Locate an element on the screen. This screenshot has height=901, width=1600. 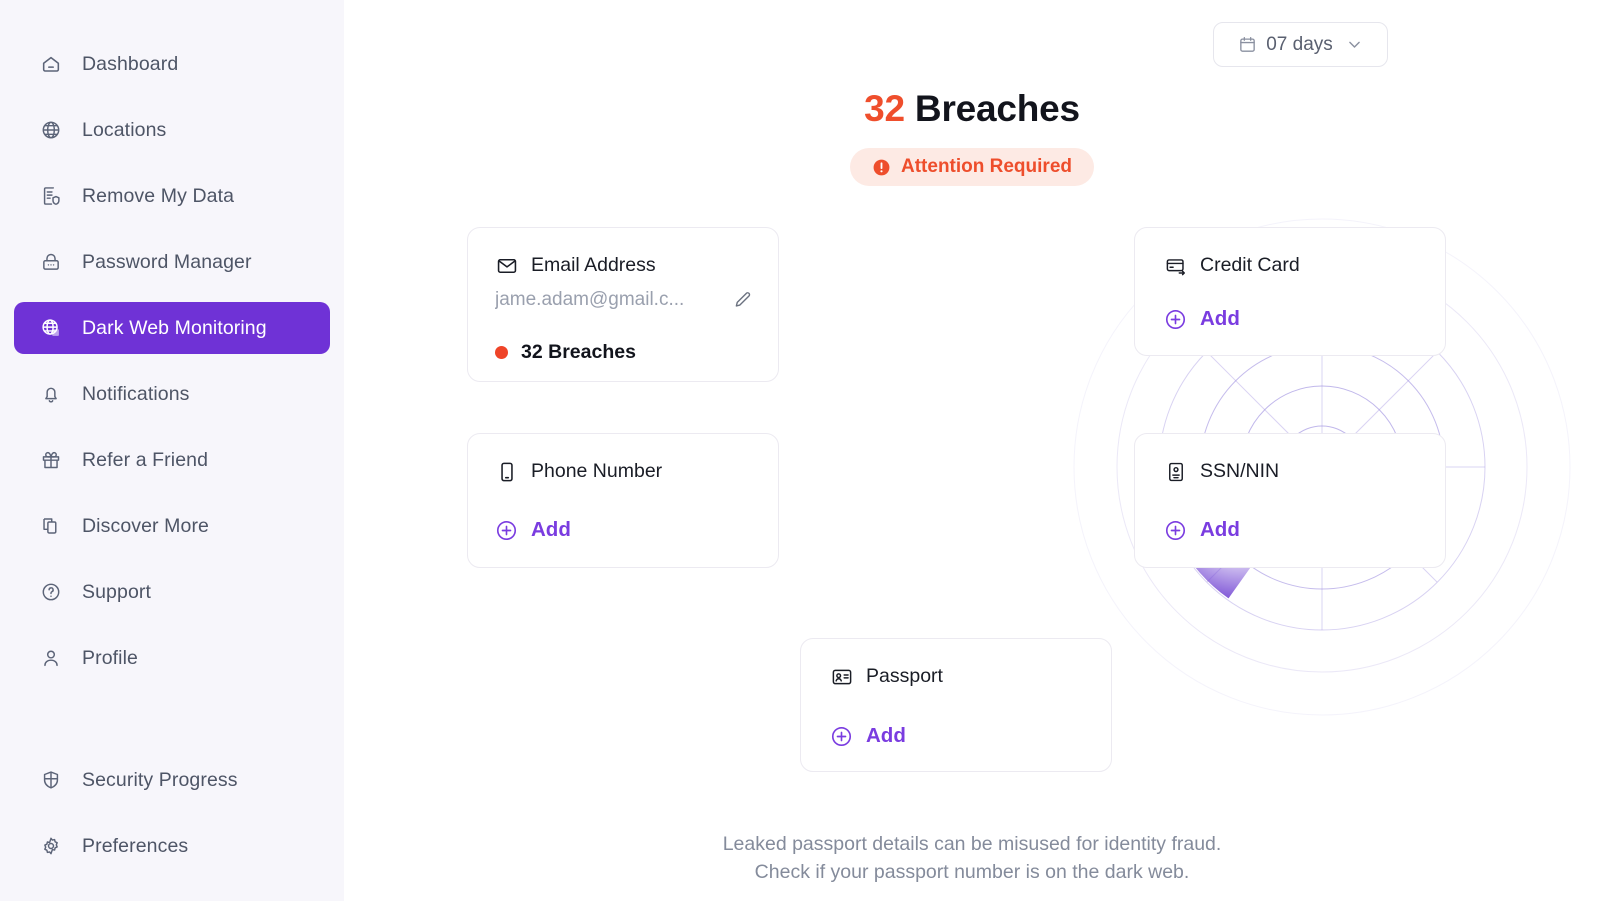
calendar-icon is located at coordinates (1247, 44).